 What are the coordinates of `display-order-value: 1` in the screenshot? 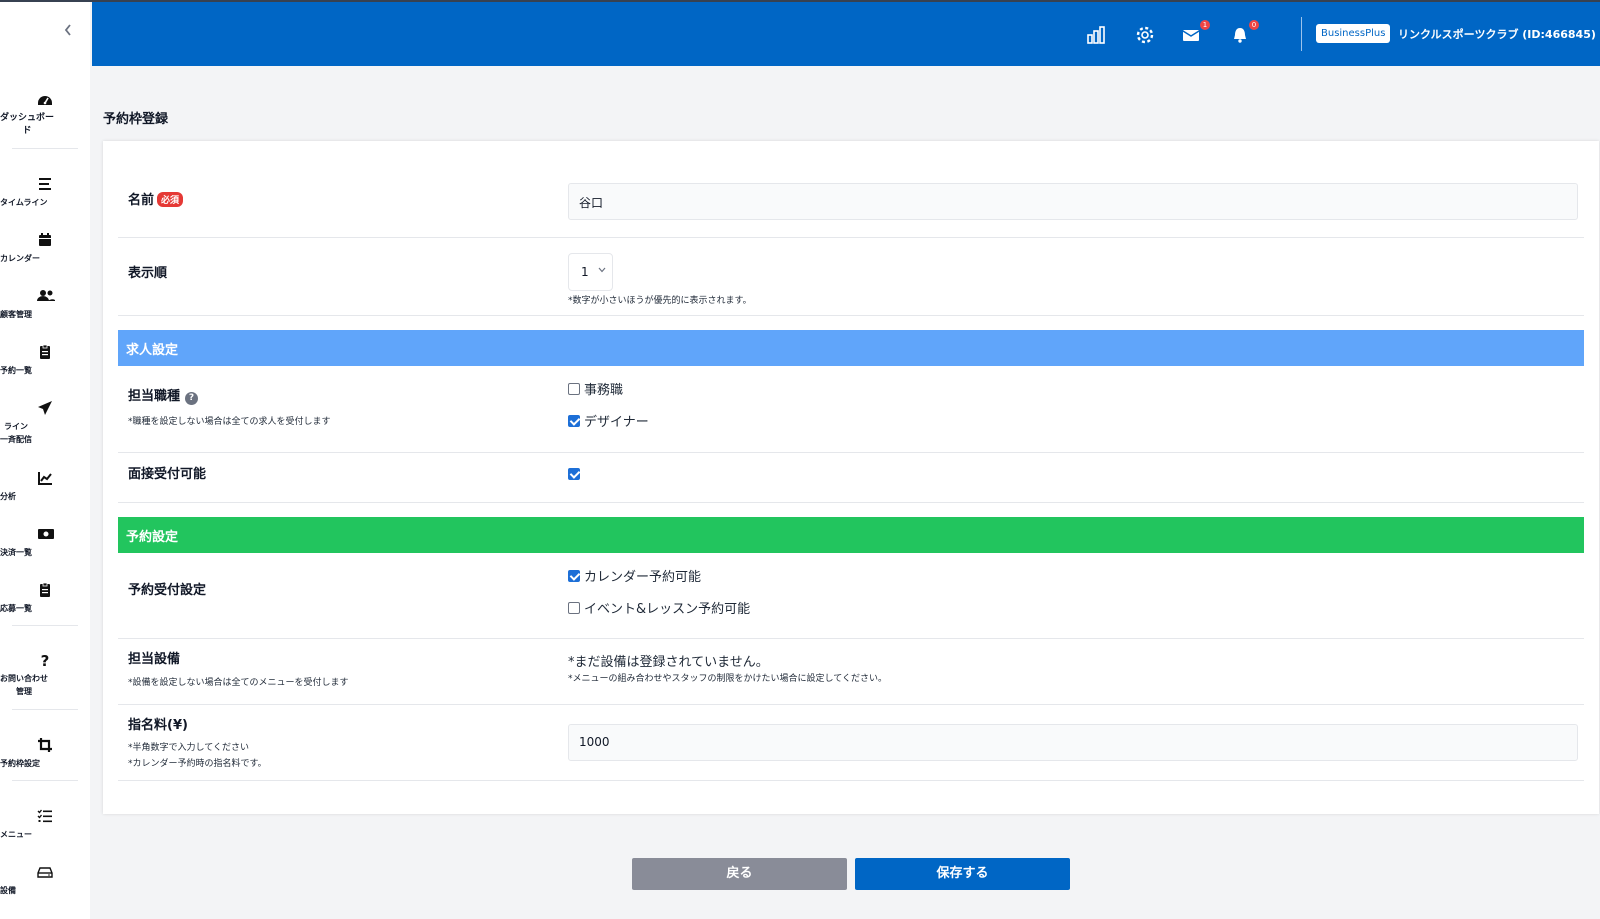 It's located at (585, 272).